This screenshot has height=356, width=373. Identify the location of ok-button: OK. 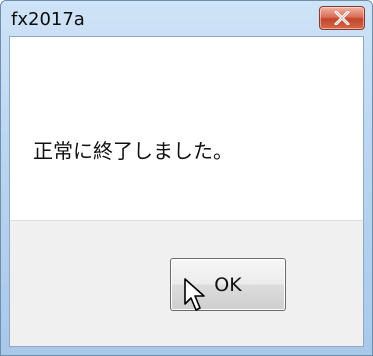
(228, 284).